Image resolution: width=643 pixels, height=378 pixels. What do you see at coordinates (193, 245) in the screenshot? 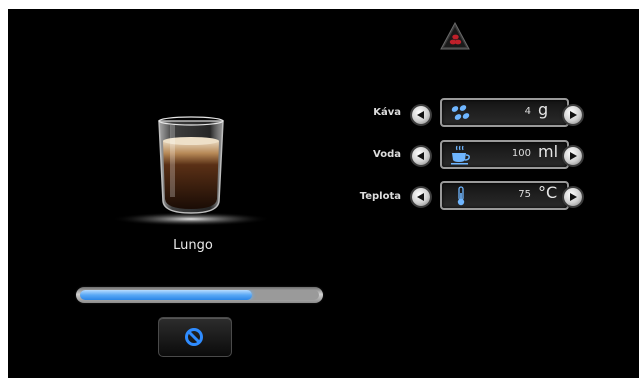
I see `drink-name: Lungo` at bounding box center [193, 245].